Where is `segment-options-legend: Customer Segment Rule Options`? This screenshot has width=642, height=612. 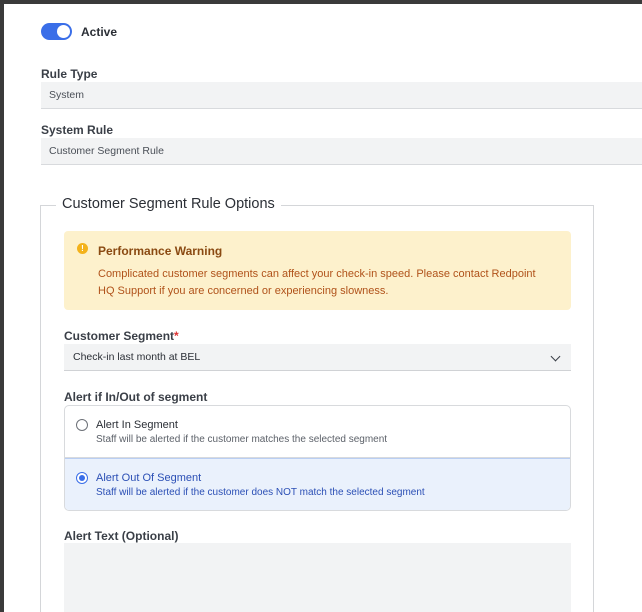
segment-options-legend: Customer Segment Rule Options is located at coordinates (168, 204).